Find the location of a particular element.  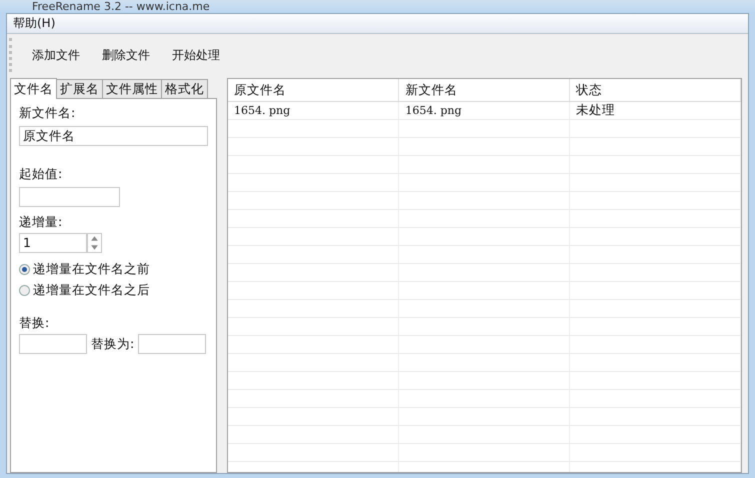

column-header: 原文件名 is located at coordinates (313, 90).